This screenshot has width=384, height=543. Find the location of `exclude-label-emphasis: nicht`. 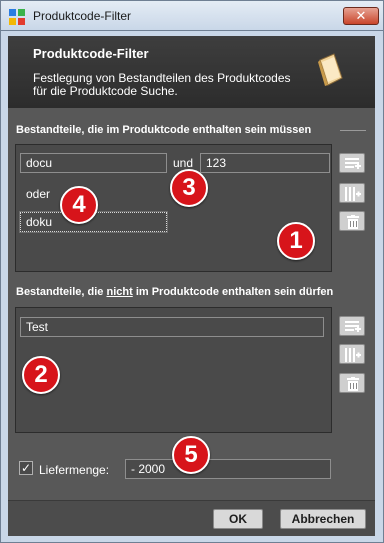

exclude-label-emphasis: nicht is located at coordinates (119, 292).